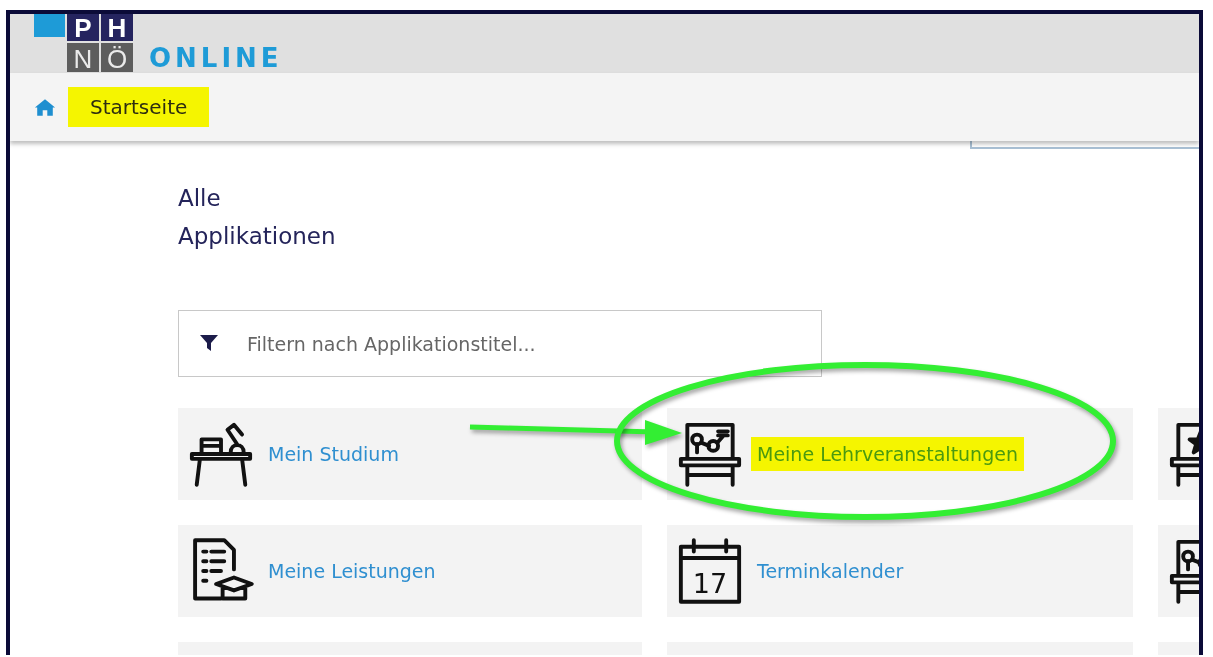  I want to click on calendar-day: 17, so click(710, 584).